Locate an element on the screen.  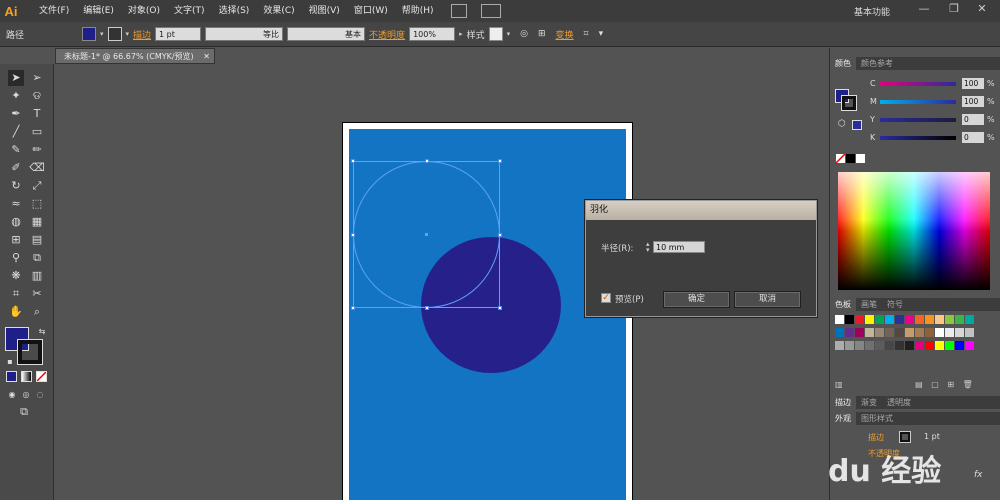
tab-color: 颜色 is located at coordinates (843, 63).